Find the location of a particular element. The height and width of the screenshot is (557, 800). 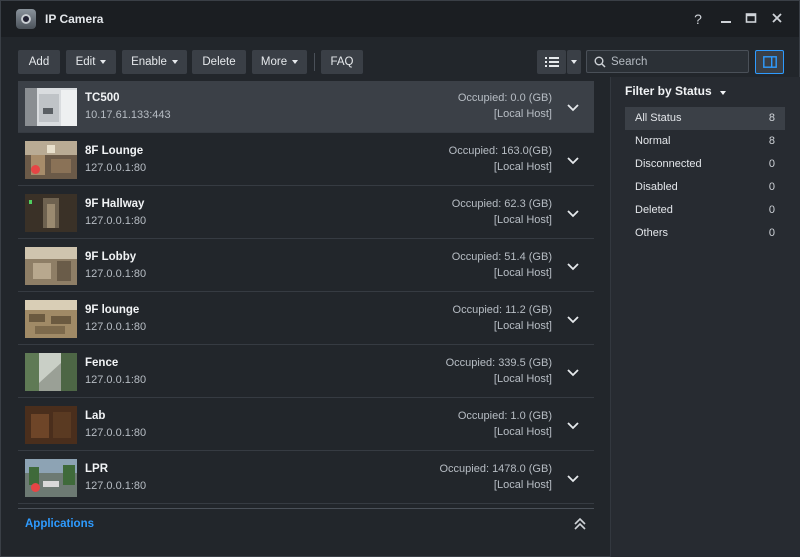

storage-occupied: Occupied: 1.0 (GB) is located at coordinates (504, 416).